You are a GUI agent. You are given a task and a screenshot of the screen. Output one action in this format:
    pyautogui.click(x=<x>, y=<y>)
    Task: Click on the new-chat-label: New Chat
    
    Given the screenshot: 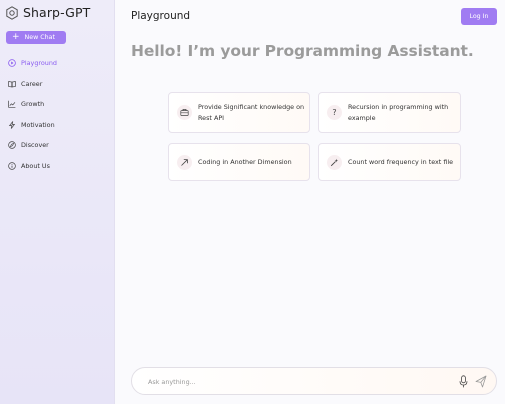 What is the action you would take?
    pyautogui.click(x=39, y=37)
    